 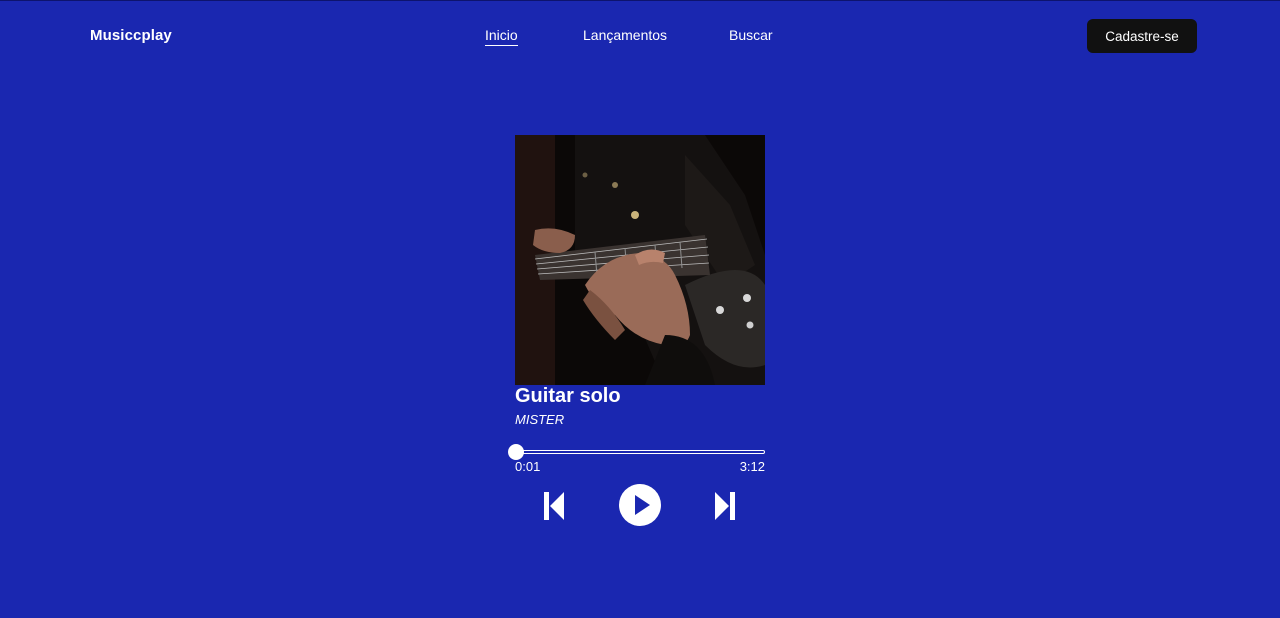 What do you see at coordinates (640, 466) in the screenshot?
I see `time-readout: 0:01 3:12` at bounding box center [640, 466].